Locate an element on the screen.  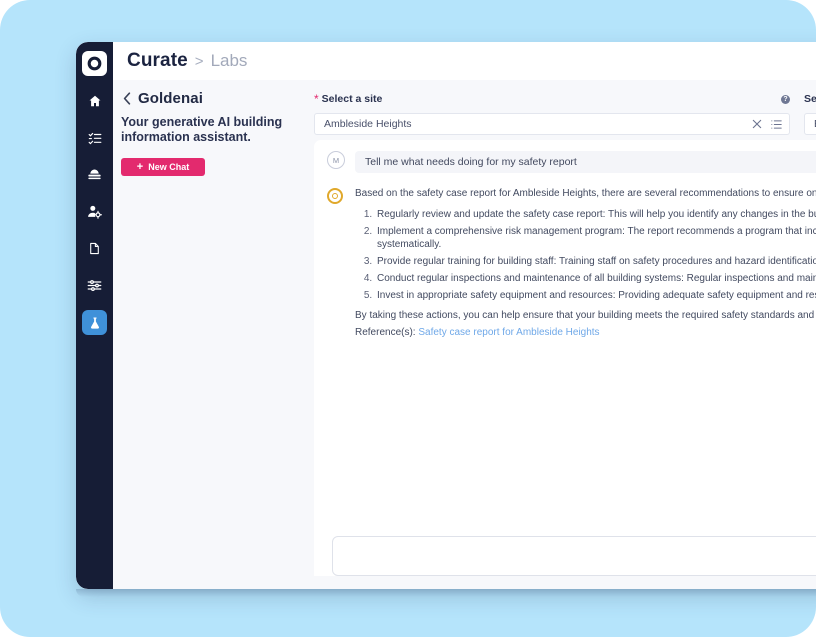
sidebar-item-home is located at coordinates (94, 100).